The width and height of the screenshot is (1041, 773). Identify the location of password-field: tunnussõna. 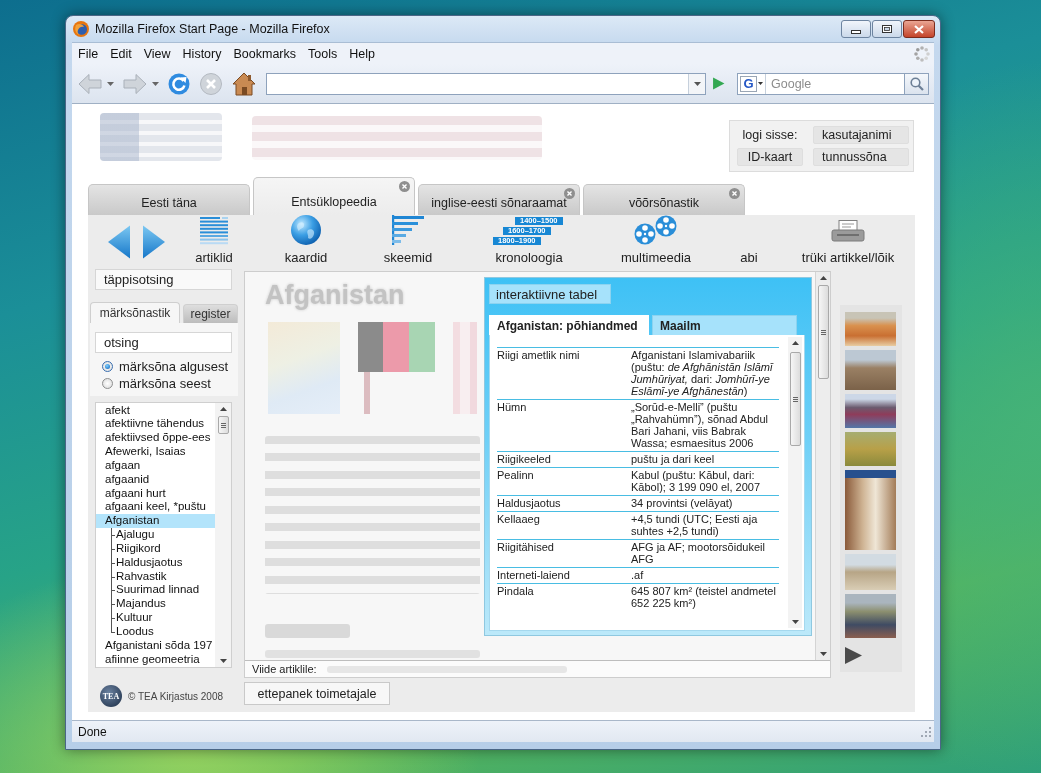
(861, 157).